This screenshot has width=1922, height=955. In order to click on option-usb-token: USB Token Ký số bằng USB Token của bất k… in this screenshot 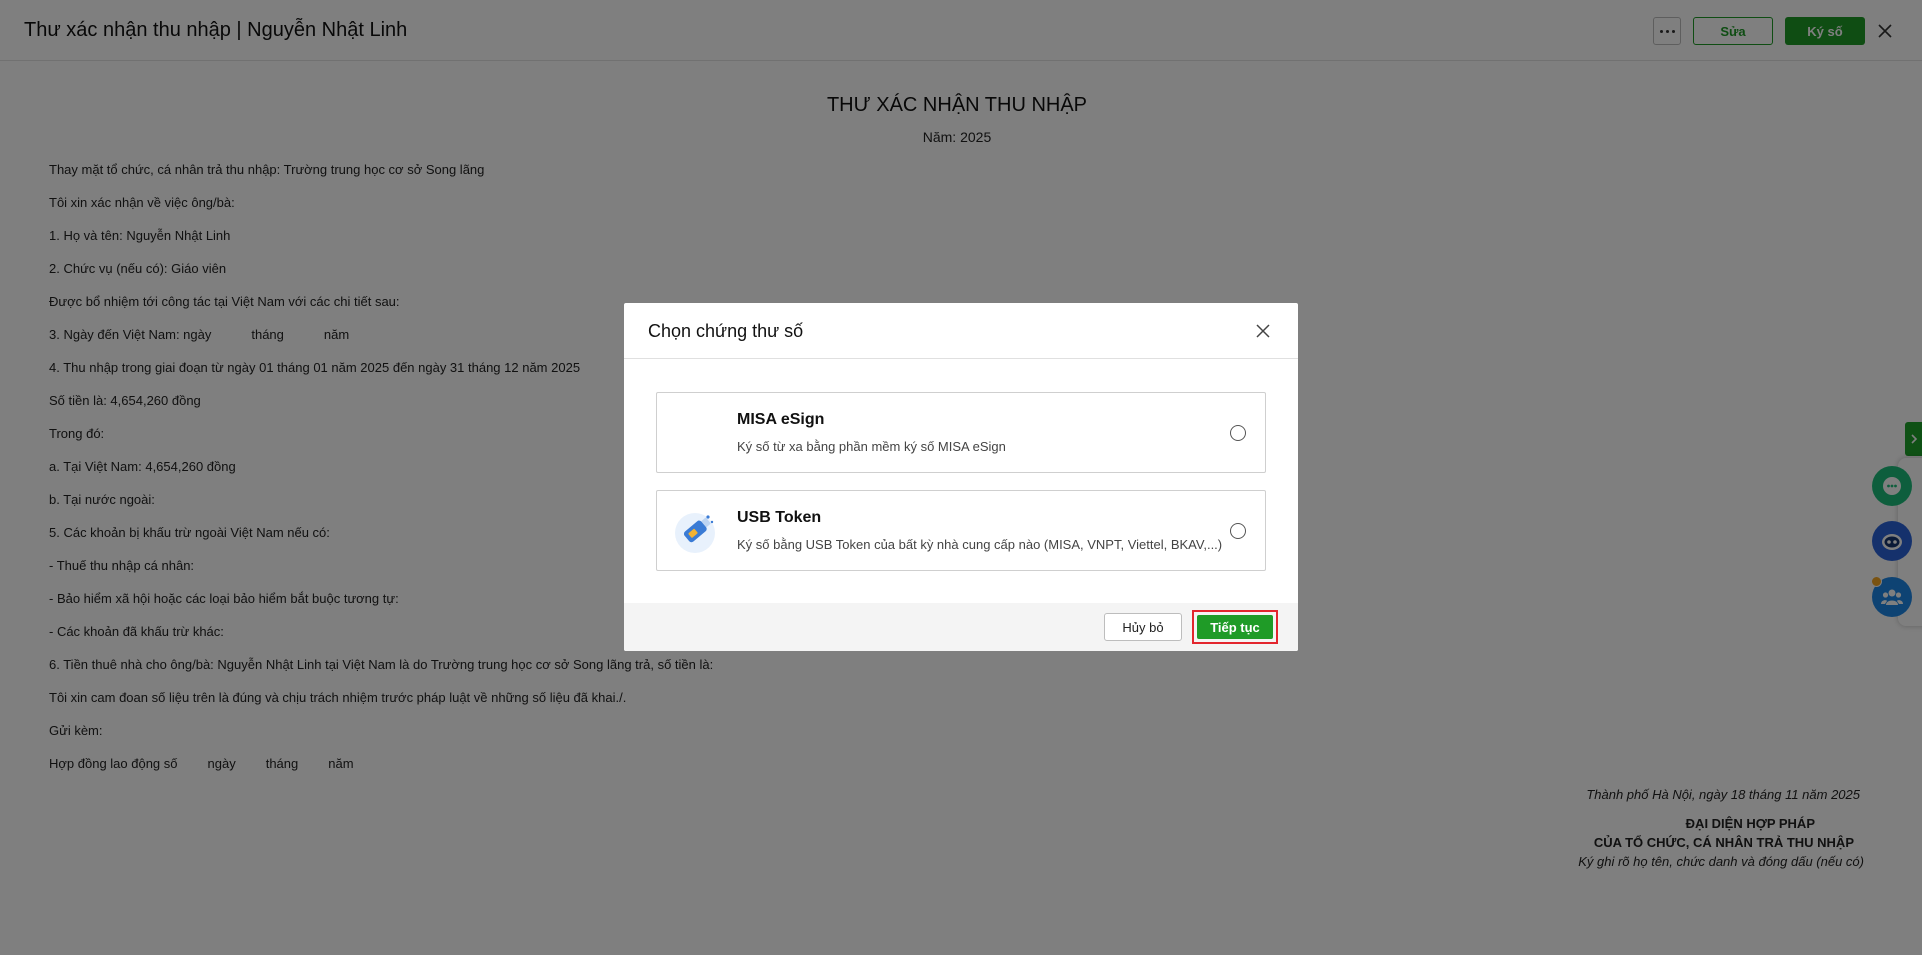, I will do `click(961, 530)`.